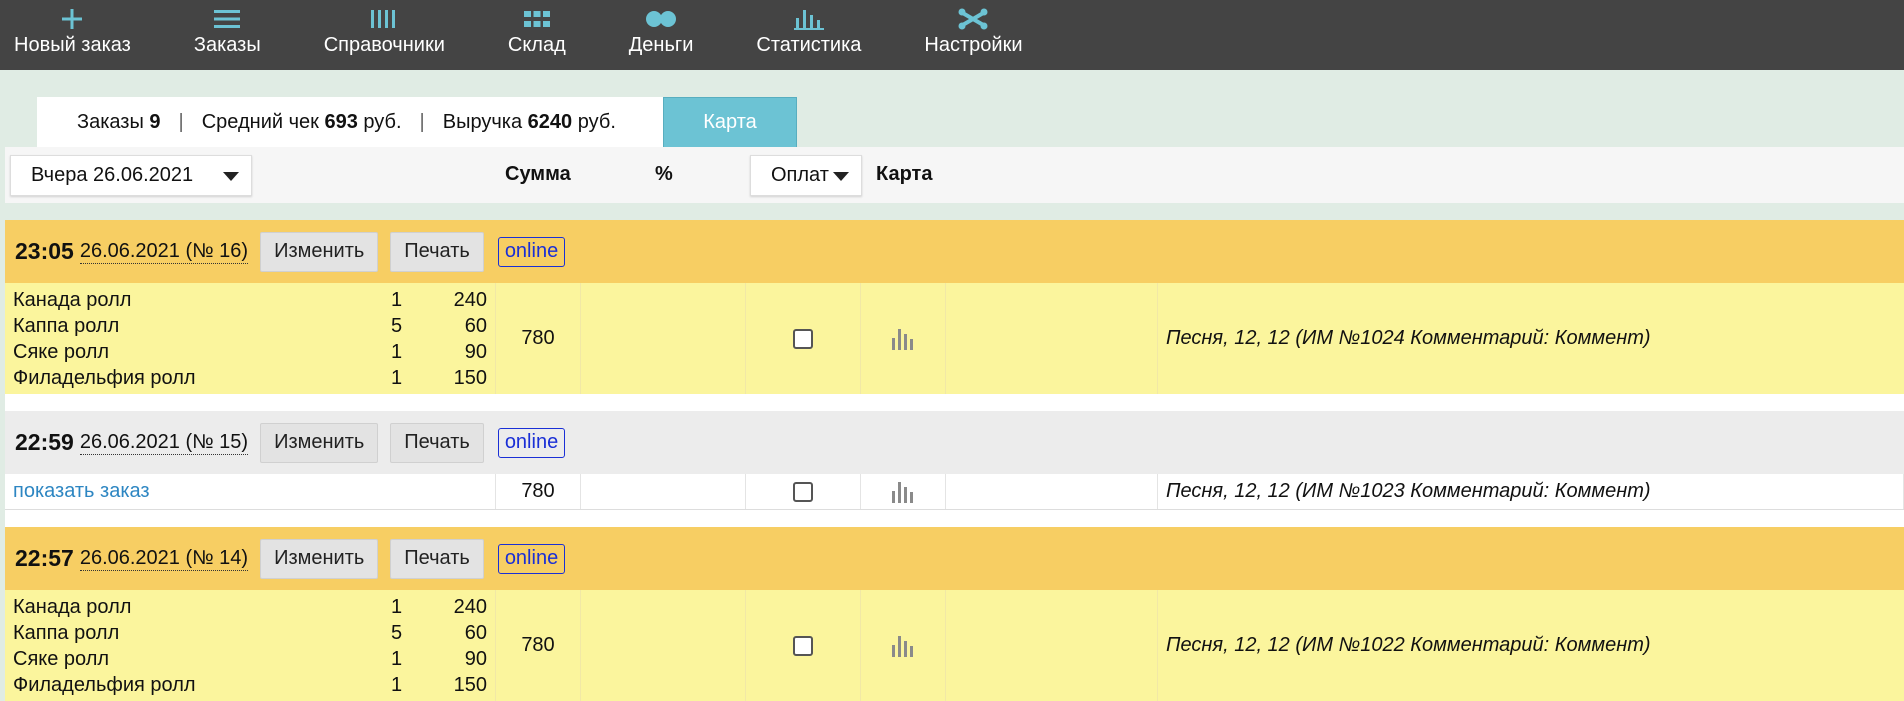 The width and height of the screenshot is (1904, 701). Describe the element at coordinates (227, 19) in the screenshot. I see `menu-lines-icon` at that location.